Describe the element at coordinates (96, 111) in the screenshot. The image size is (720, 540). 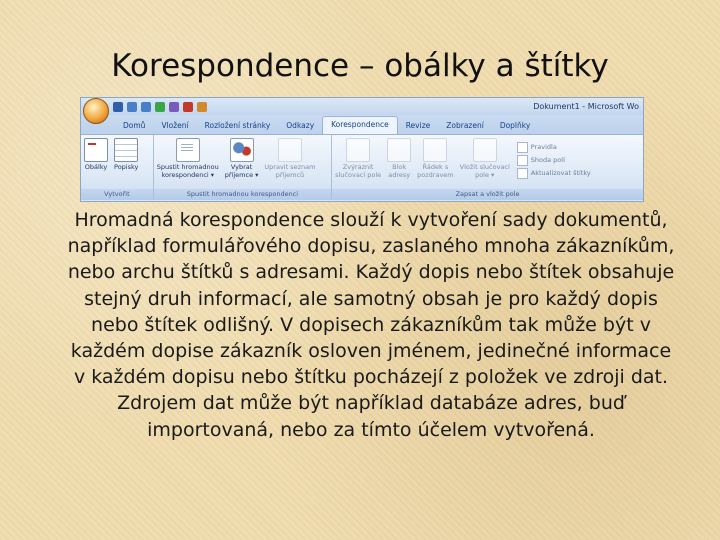
I see `office-button-icon` at that location.